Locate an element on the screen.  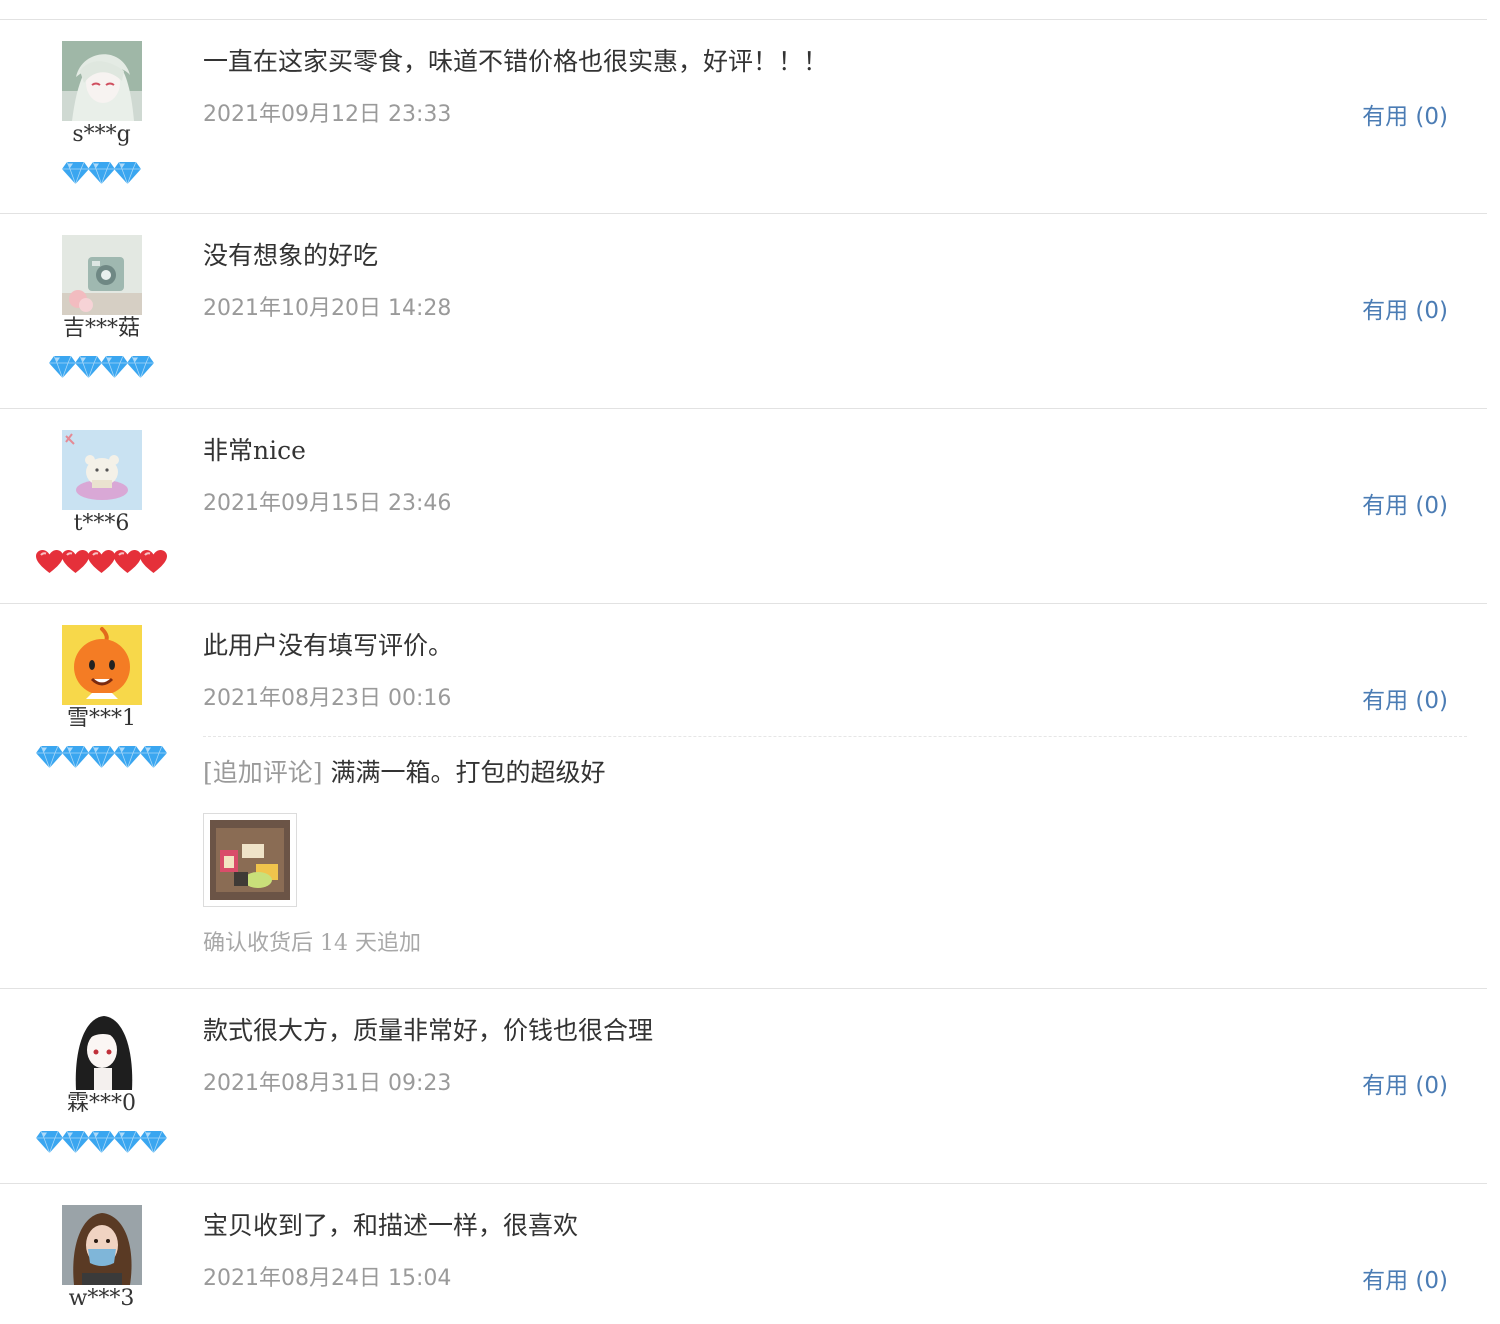
username: w***3 is located at coordinates (101, 1298).